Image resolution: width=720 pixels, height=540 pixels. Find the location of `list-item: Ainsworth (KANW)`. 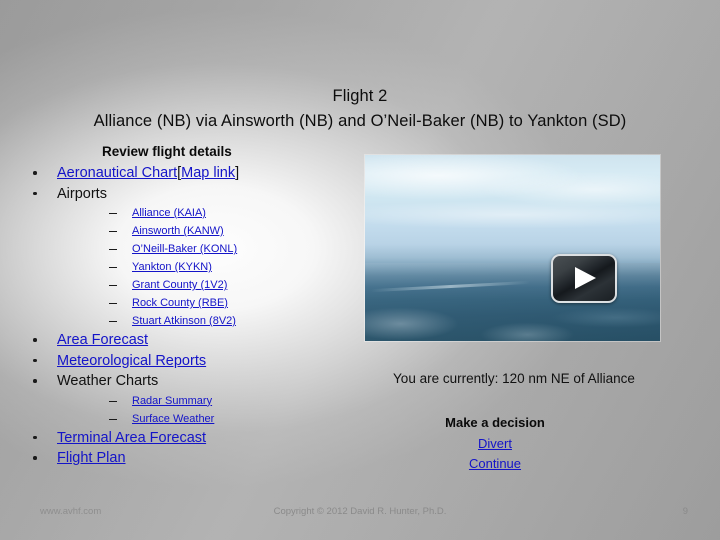

list-item: Ainsworth (KANW) is located at coordinates (205, 231).